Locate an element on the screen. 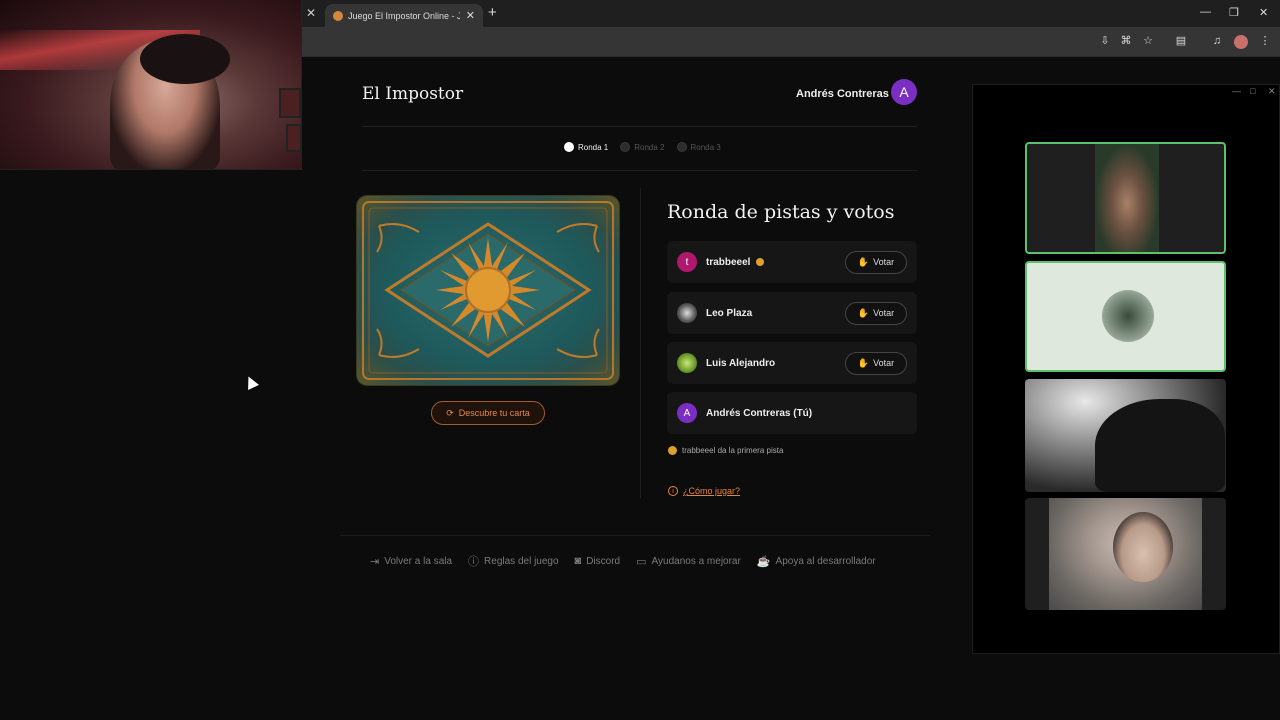  footer-link-back: ⇥ Volver a la sala is located at coordinates (411, 561).